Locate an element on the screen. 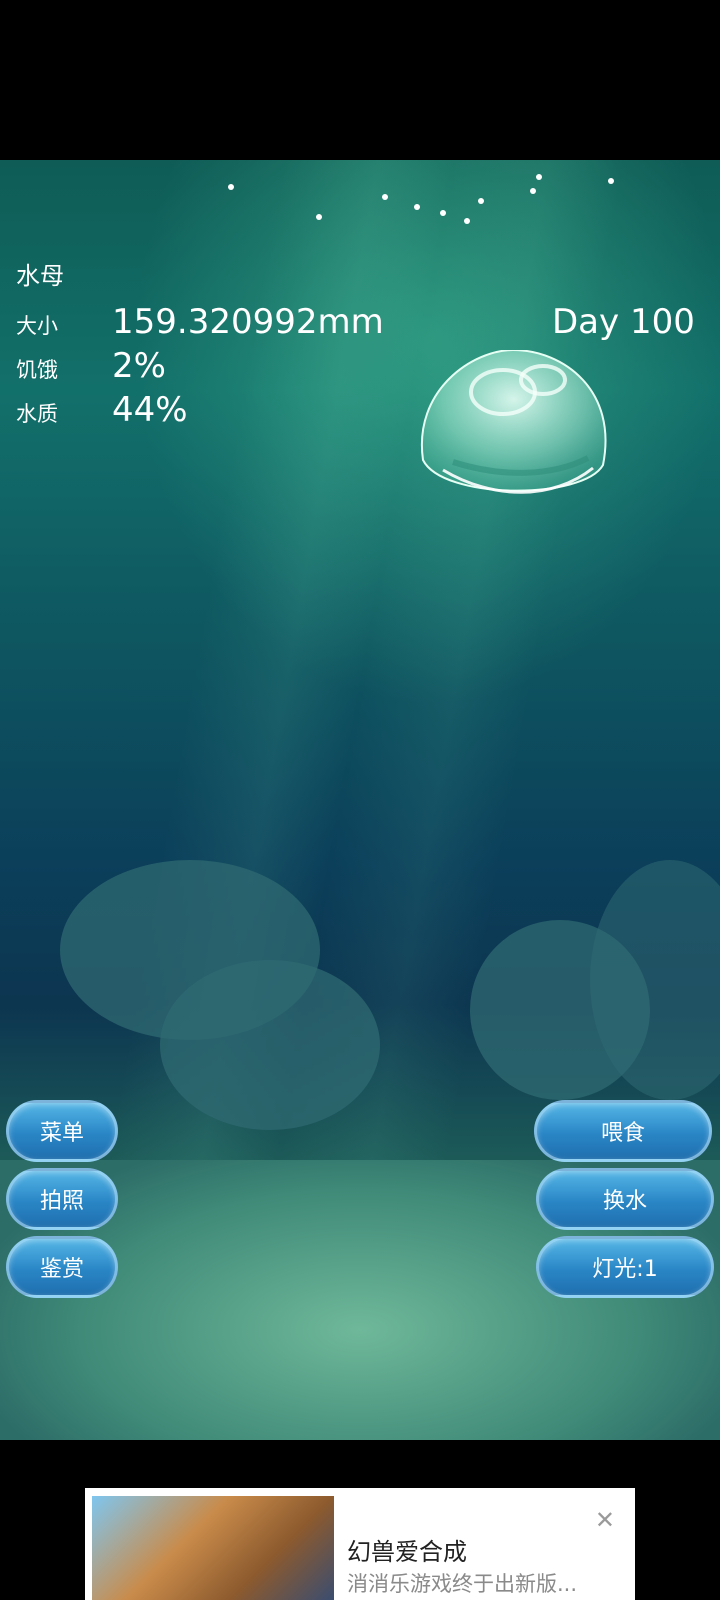 This screenshot has width=720, height=1600. light-button: 灯光:1 is located at coordinates (625, 1267).